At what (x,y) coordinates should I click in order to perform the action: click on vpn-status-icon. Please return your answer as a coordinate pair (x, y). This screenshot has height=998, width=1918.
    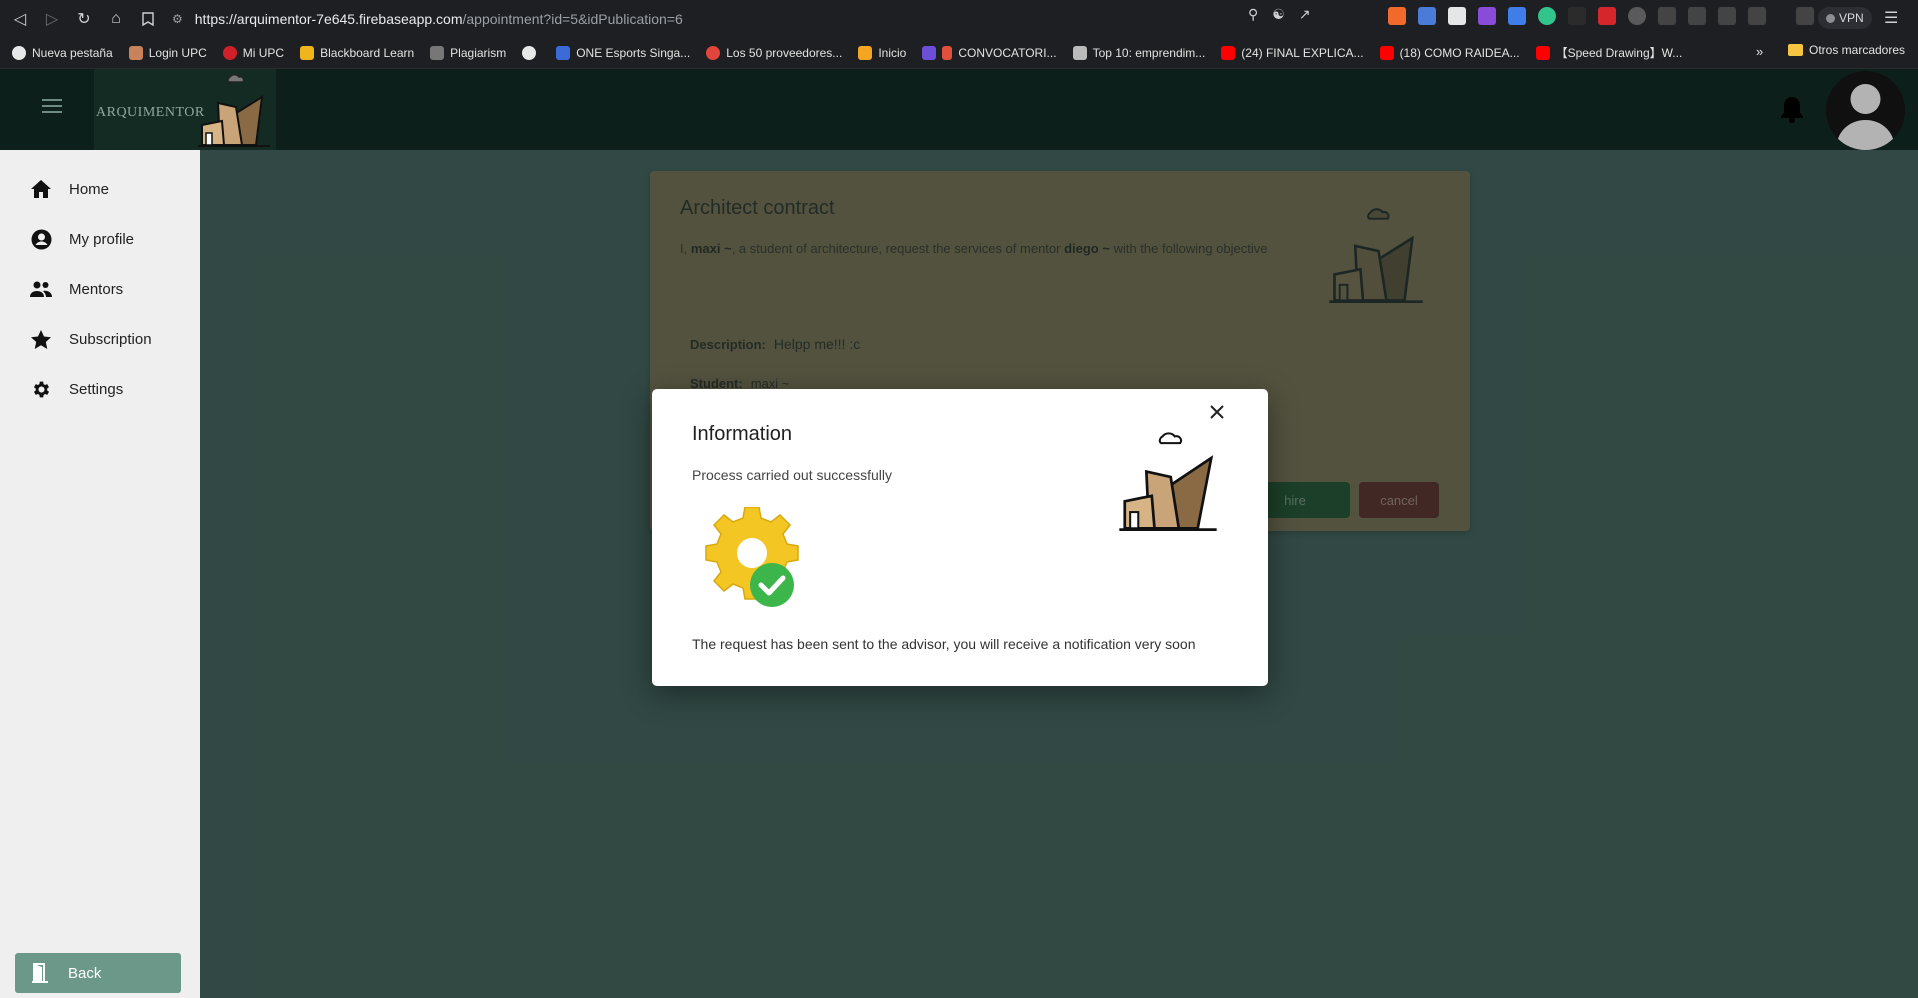
    Looking at the image, I should click on (1830, 18).